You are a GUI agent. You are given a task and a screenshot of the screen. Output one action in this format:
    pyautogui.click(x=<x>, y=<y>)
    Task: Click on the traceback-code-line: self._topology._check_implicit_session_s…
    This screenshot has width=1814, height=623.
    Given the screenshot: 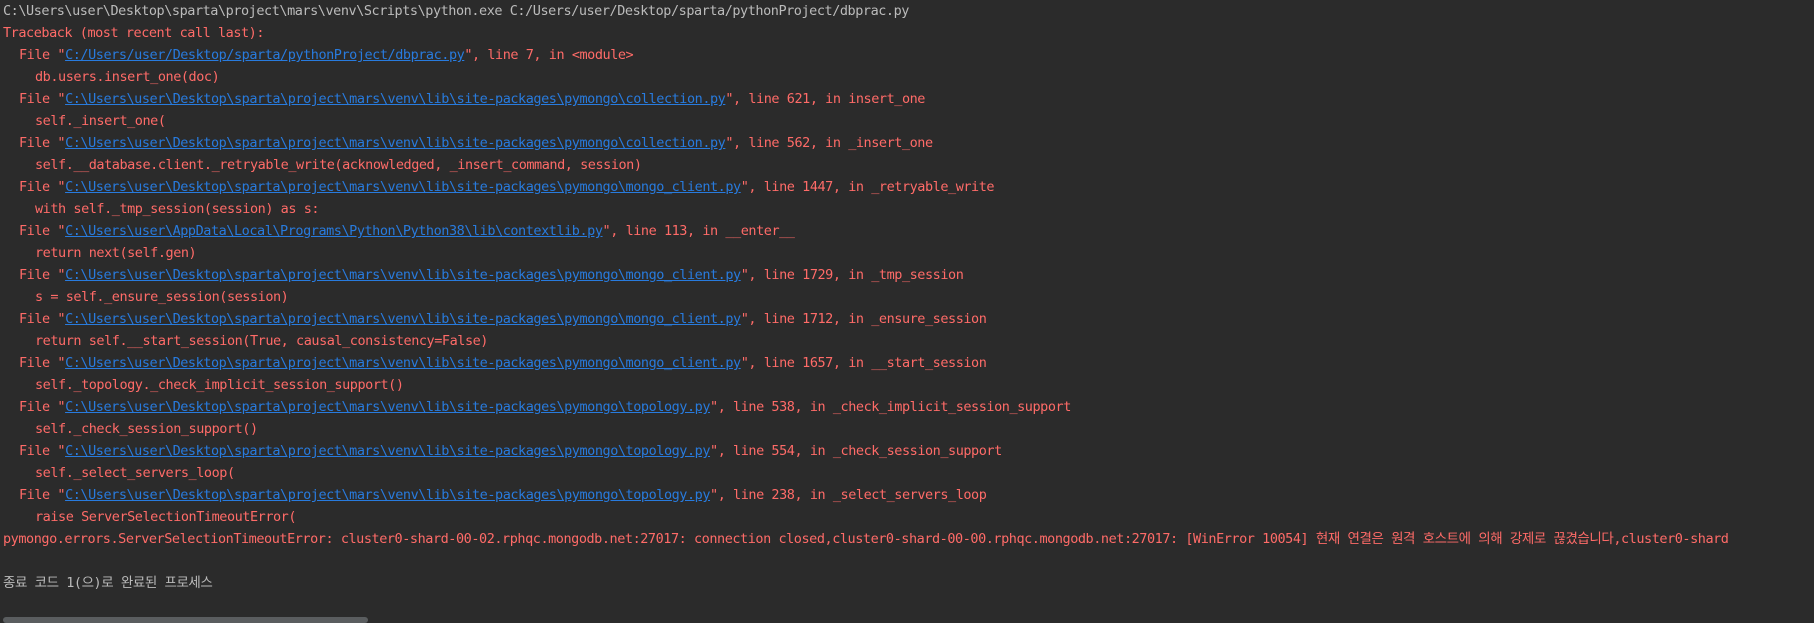 What is the action you would take?
    pyautogui.click(x=219, y=385)
    